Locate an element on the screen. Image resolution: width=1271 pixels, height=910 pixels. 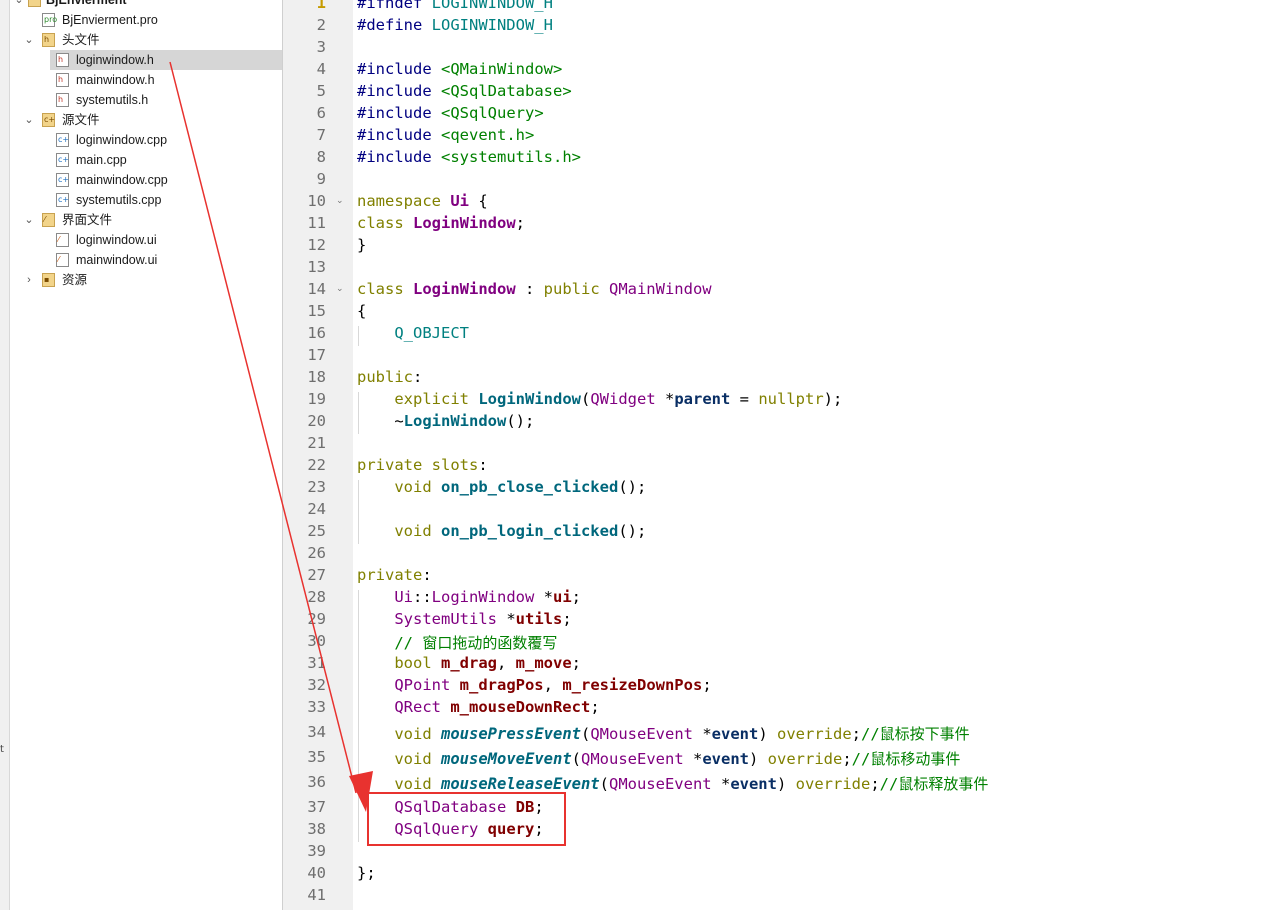
code-line: SystemUtils *utils; is located at coordinates (464, 619).